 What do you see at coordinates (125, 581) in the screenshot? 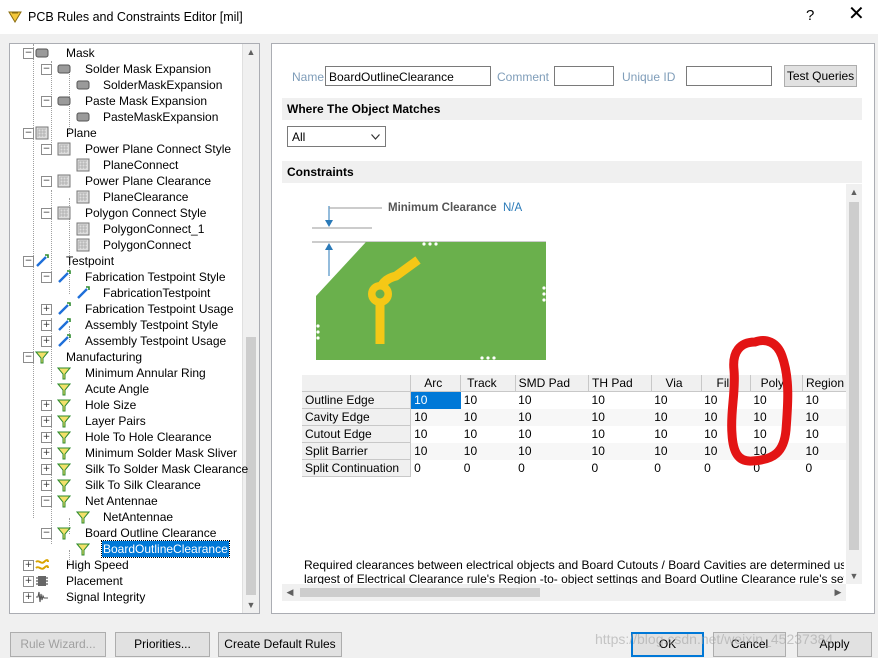
I see `tree-item: + Placement` at bounding box center [125, 581].